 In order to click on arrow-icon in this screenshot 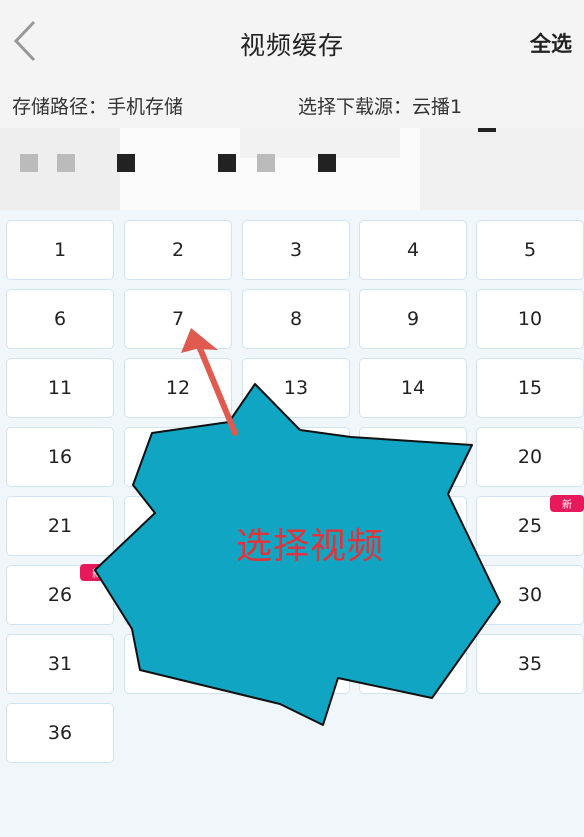, I will do `click(217, 389)`.